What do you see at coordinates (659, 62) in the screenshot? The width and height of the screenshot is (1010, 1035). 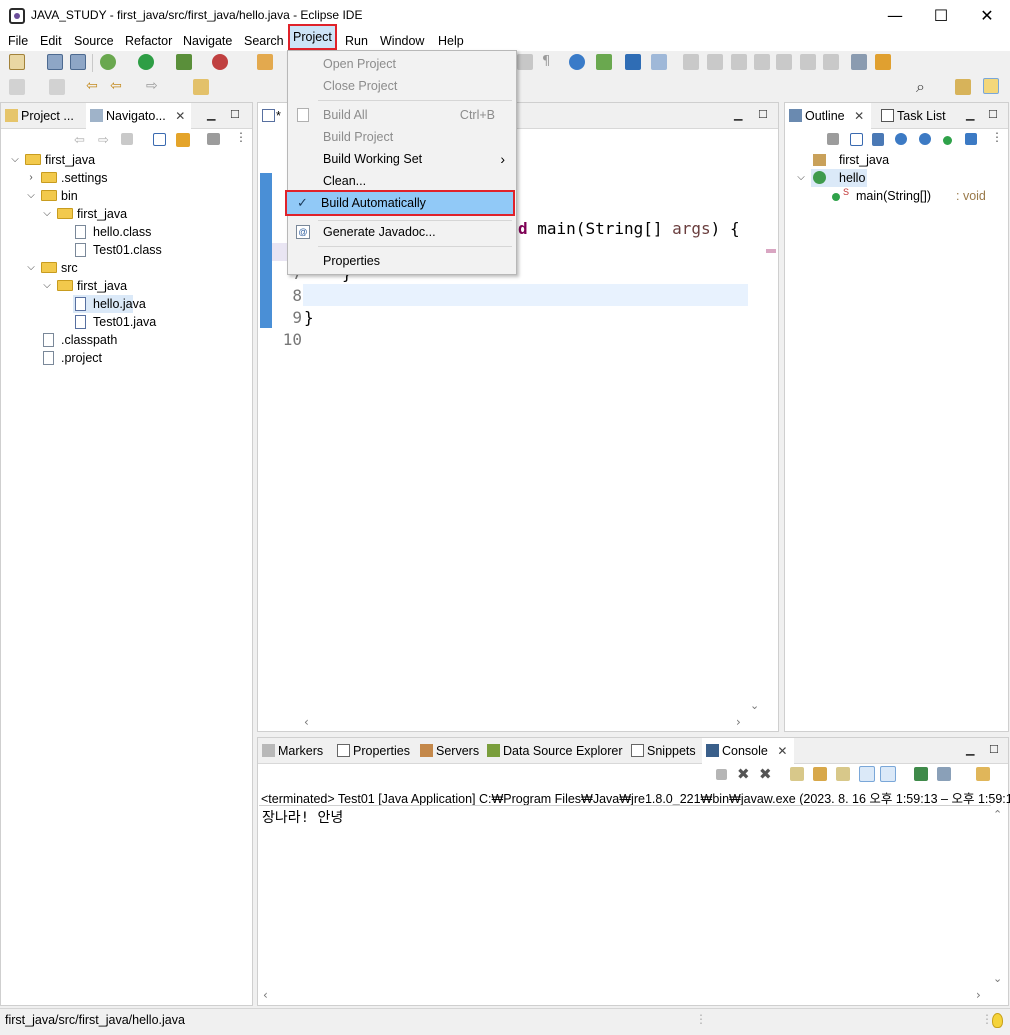 I see `pin-icon` at bounding box center [659, 62].